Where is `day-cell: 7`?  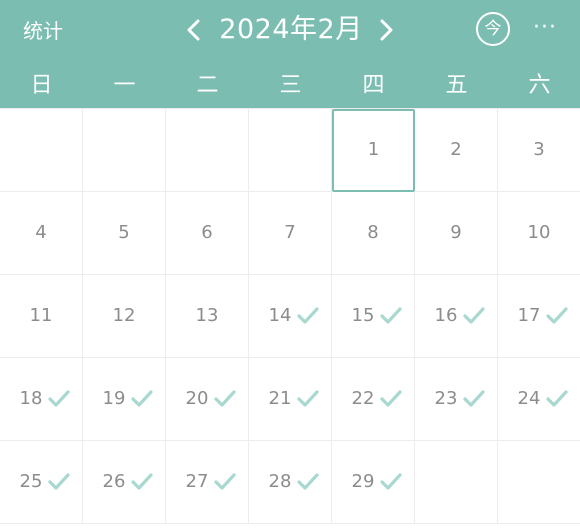 day-cell: 7 is located at coordinates (290, 233).